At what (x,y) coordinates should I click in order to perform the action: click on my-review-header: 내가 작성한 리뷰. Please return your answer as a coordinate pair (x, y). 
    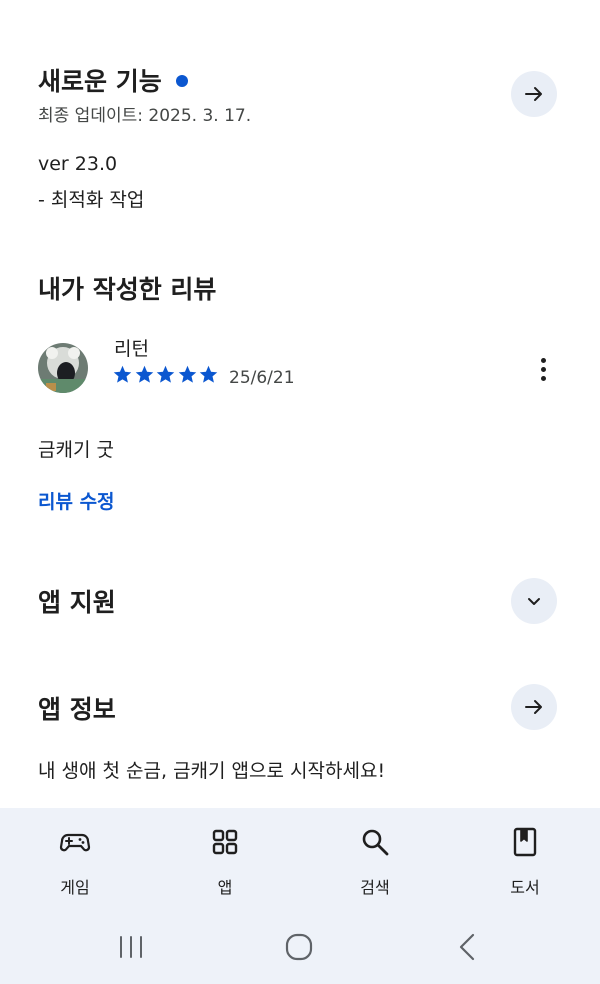
    Looking at the image, I should click on (127, 288).